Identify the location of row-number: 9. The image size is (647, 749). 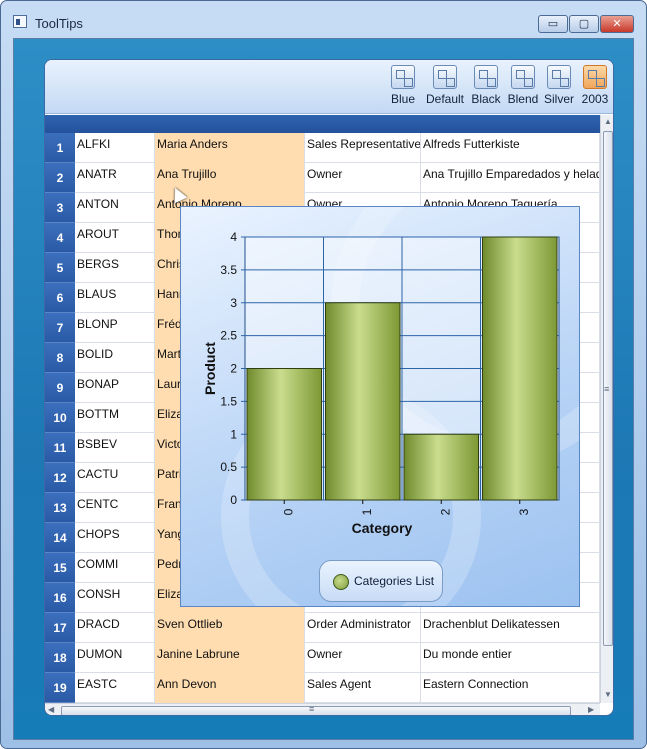
(60, 388).